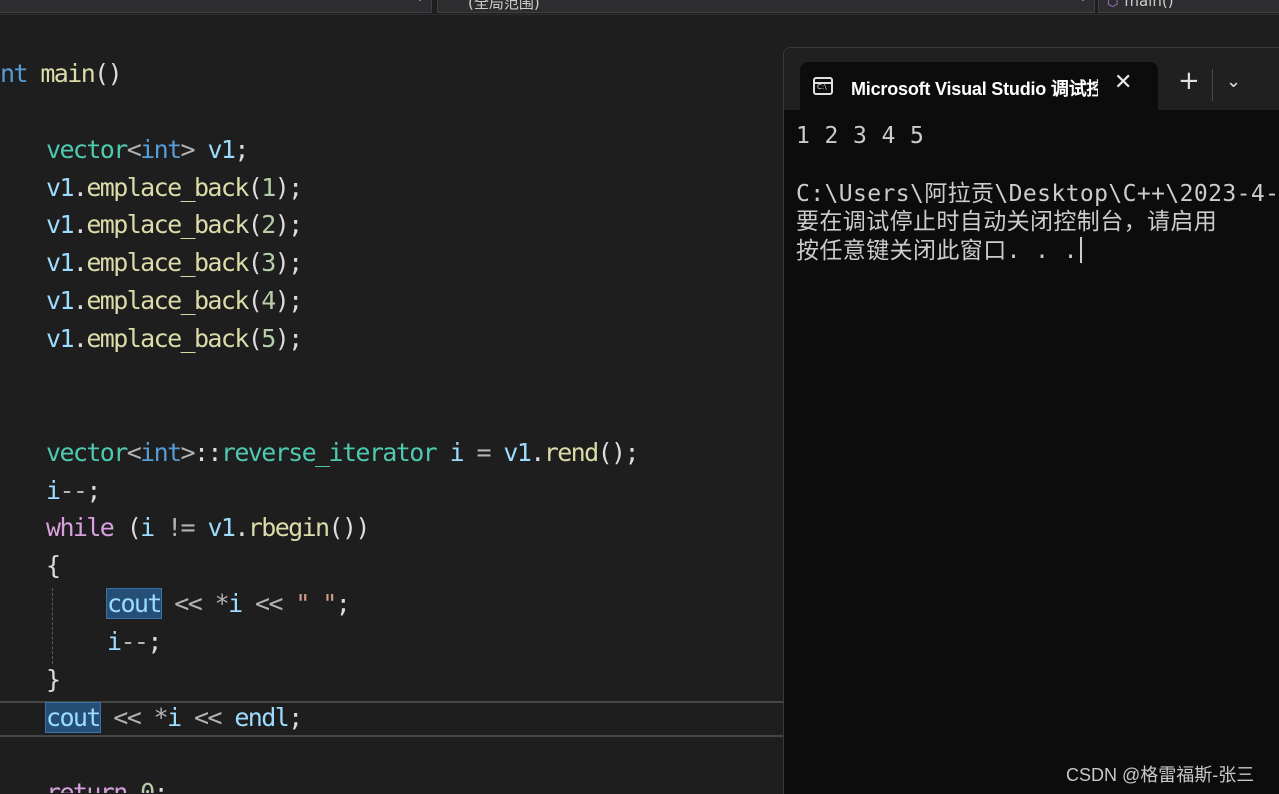 Image resolution: width=1279 pixels, height=794 pixels. I want to click on code-line: nt main(), so click(61, 74).